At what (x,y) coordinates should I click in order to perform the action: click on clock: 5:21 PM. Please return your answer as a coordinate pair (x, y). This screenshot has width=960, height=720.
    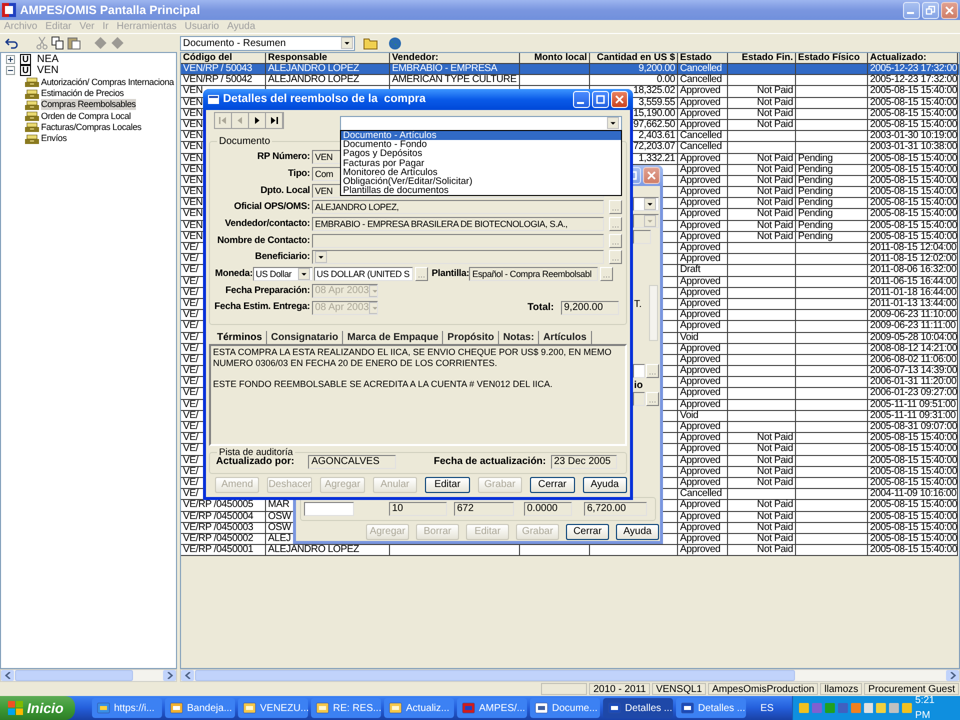
    Looking at the image, I should click on (925, 707).